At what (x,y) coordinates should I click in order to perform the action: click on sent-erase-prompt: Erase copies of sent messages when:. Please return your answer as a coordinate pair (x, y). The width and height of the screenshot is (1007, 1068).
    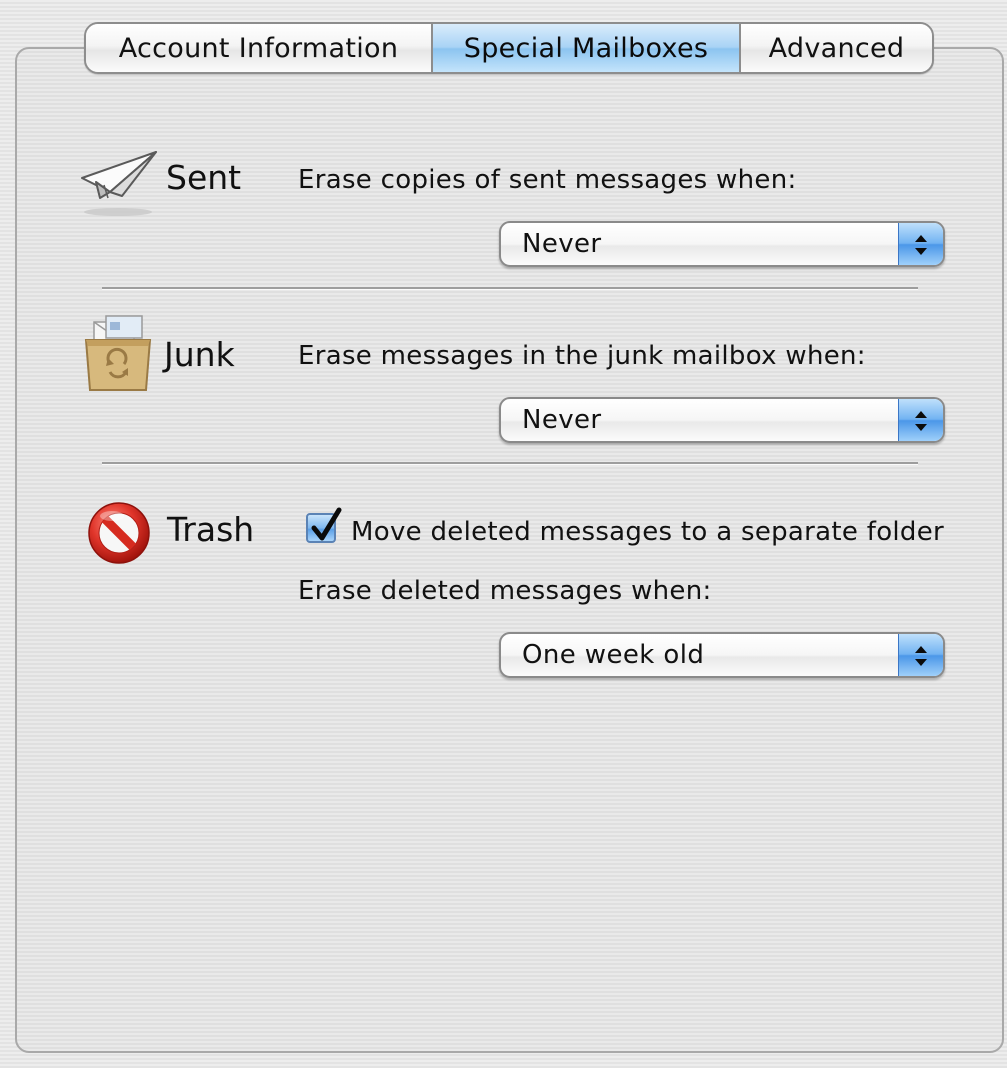
    Looking at the image, I should click on (547, 180).